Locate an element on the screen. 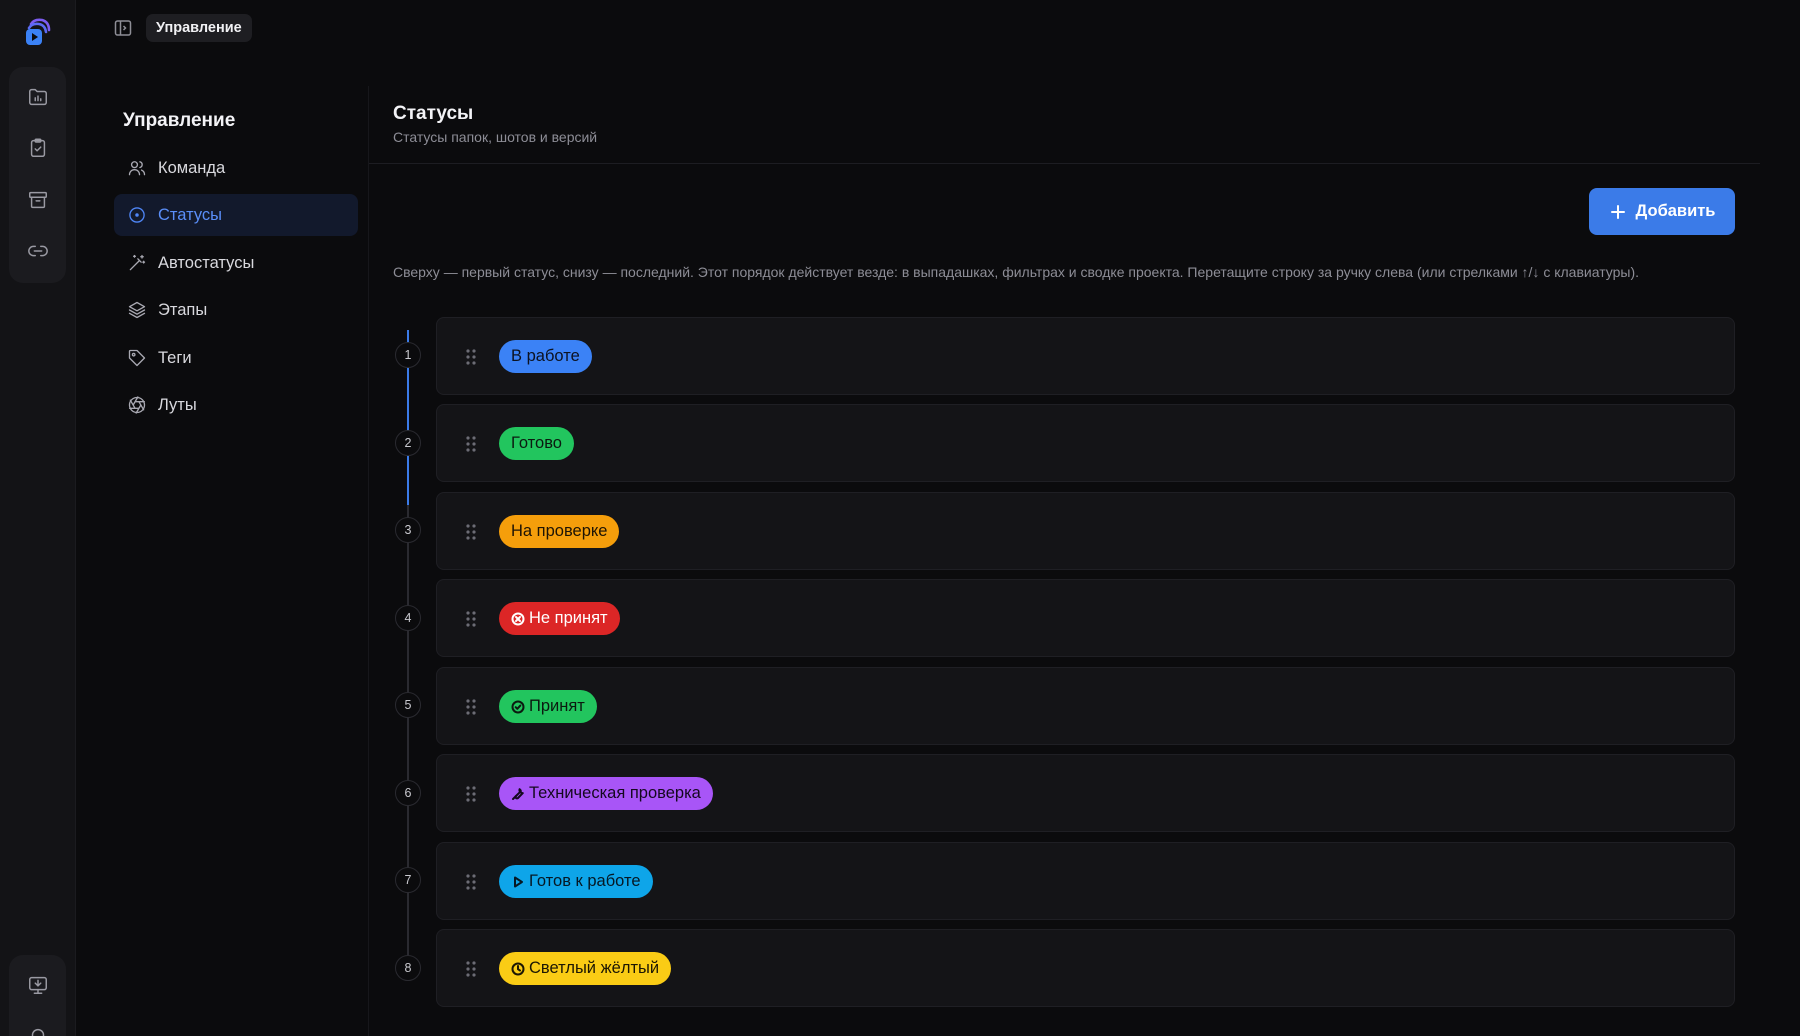 This screenshot has width=1800, height=1036. tag-icon is located at coordinates (137, 358).